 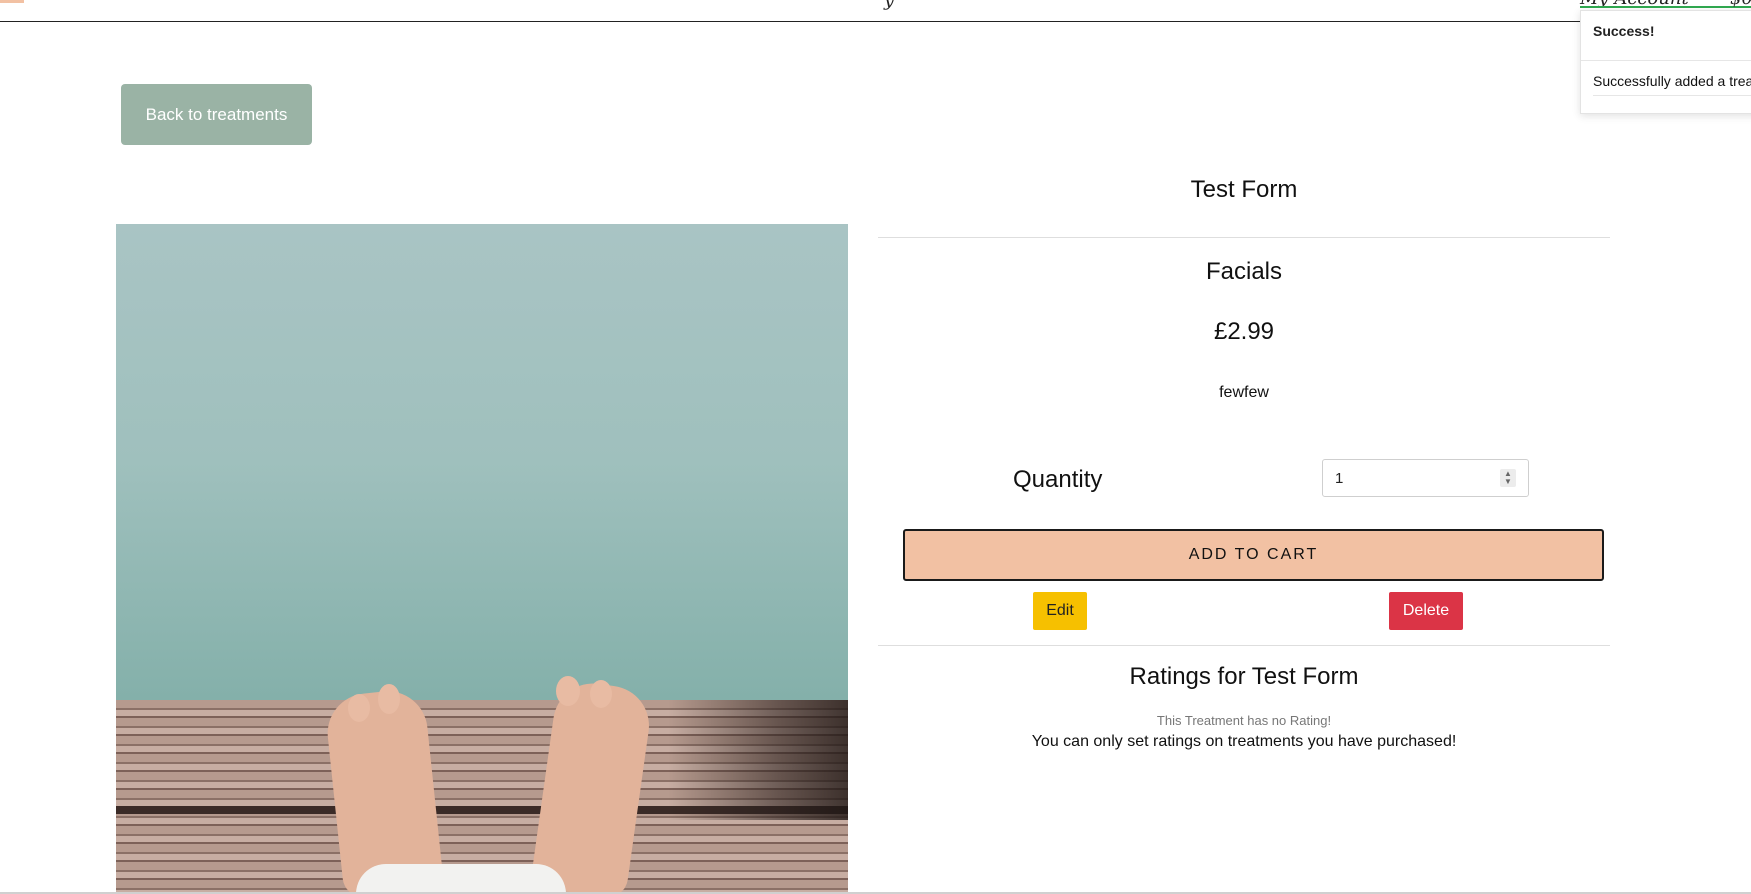 I want to click on back-to-treatments-button: Back to treatments, so click(x=216, y=114).